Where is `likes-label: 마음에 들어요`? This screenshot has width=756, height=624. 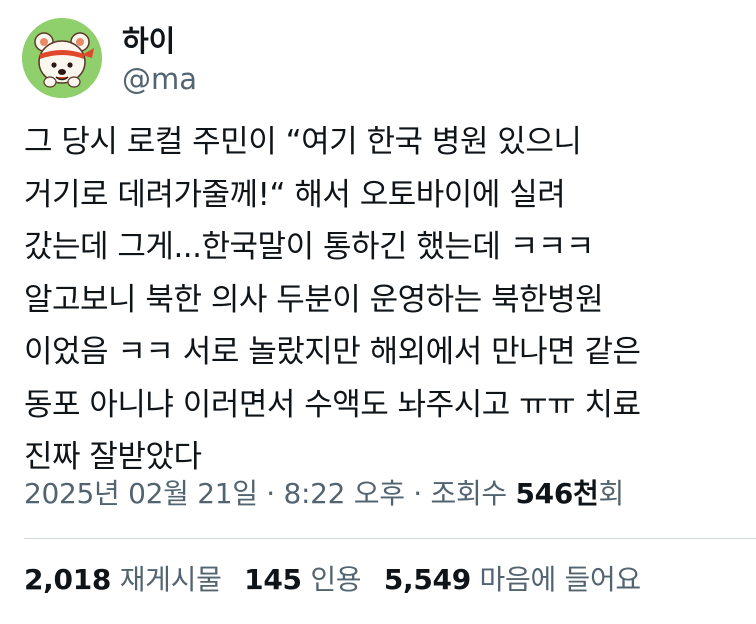 likes-label: 마음에 들어요 is located at coordinates (560, 579).